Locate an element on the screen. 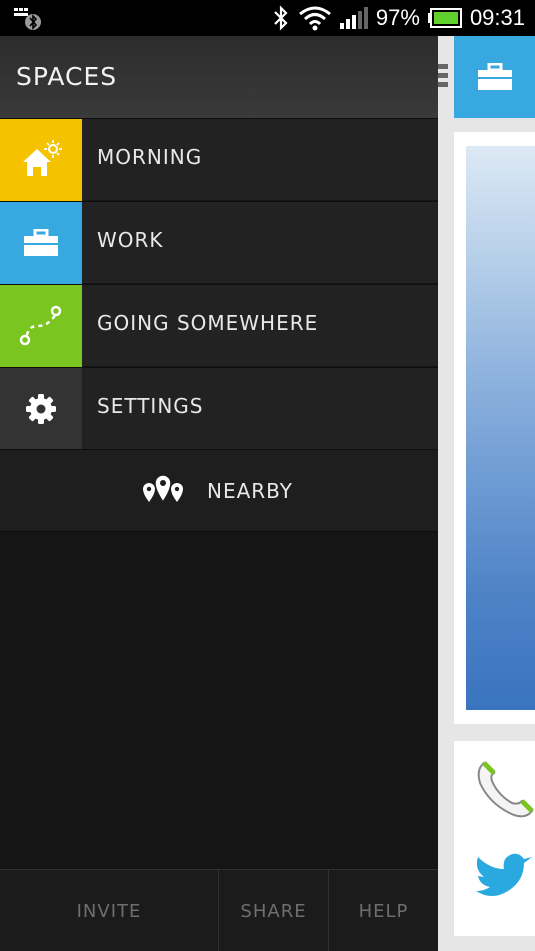 Image resolution: width=535 pixels, height=951 pixels. work-tile is located at coordinates (41, 243).